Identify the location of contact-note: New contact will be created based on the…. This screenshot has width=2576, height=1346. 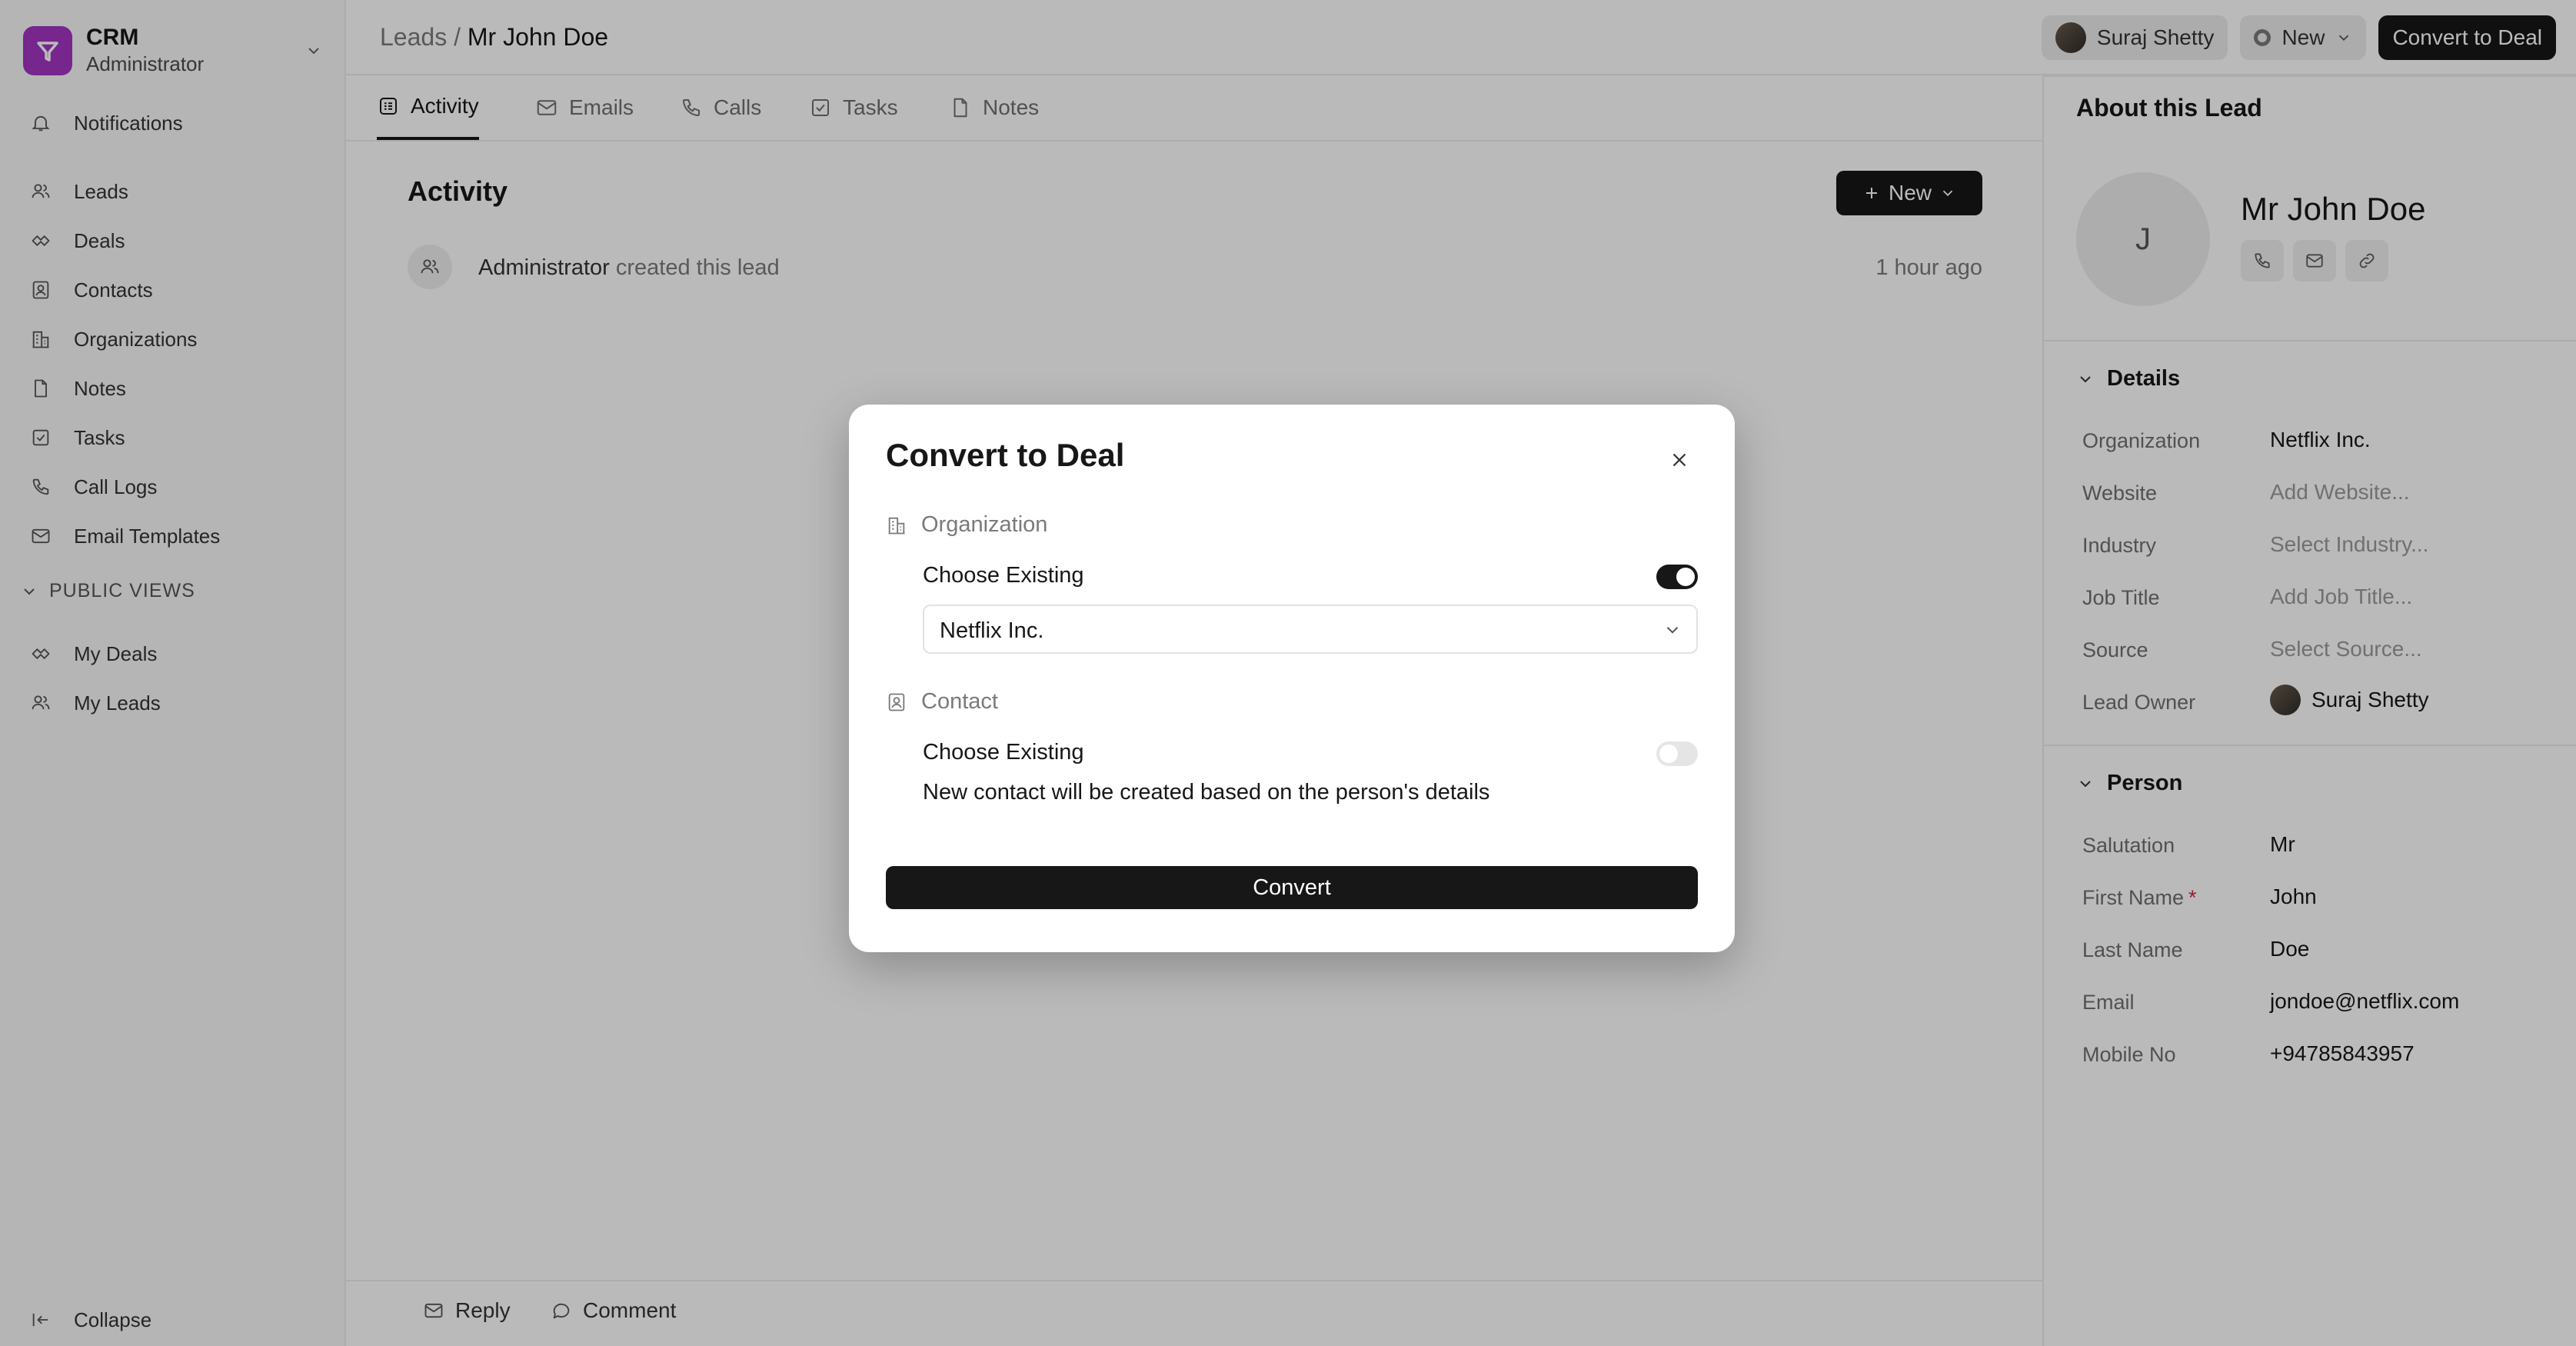
(1207, 792).